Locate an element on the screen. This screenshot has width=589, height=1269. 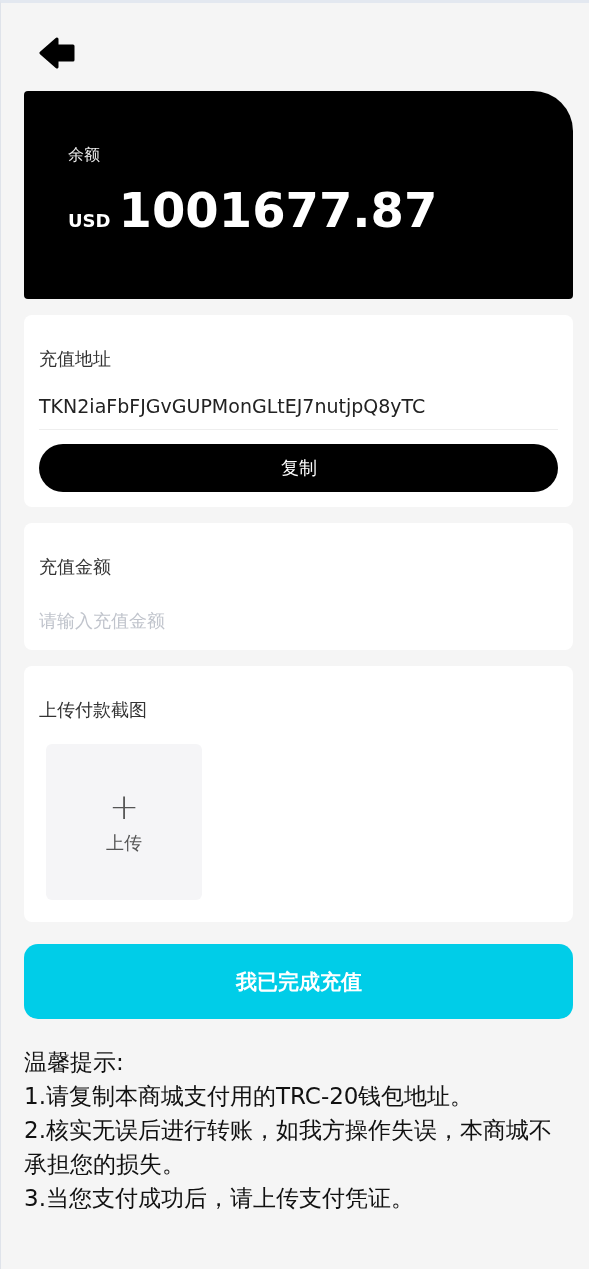
amount-label: 充值金额 is located at coordinates (75, 567).